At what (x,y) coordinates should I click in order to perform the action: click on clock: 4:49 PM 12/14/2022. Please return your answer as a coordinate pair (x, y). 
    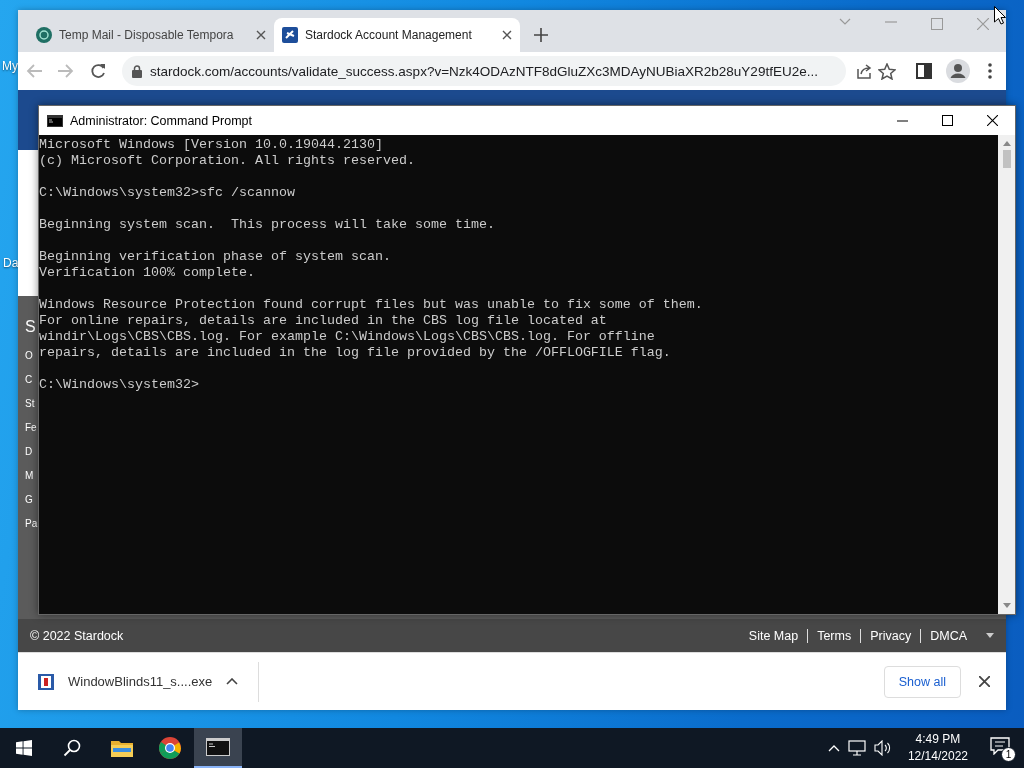
    Looking at the image, I should click on (937, 748).